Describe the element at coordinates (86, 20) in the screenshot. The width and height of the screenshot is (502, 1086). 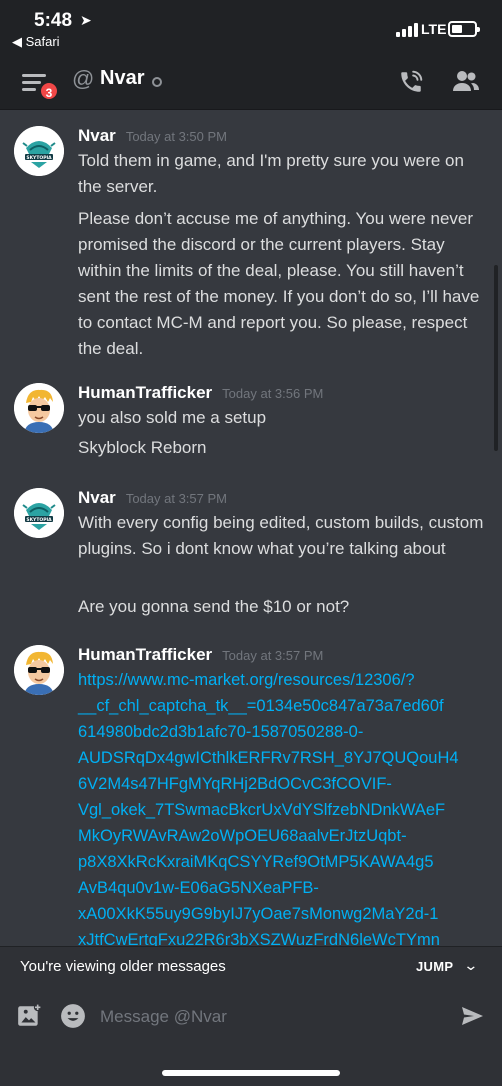
I see `location-arrow-icon: ➤` at that location.